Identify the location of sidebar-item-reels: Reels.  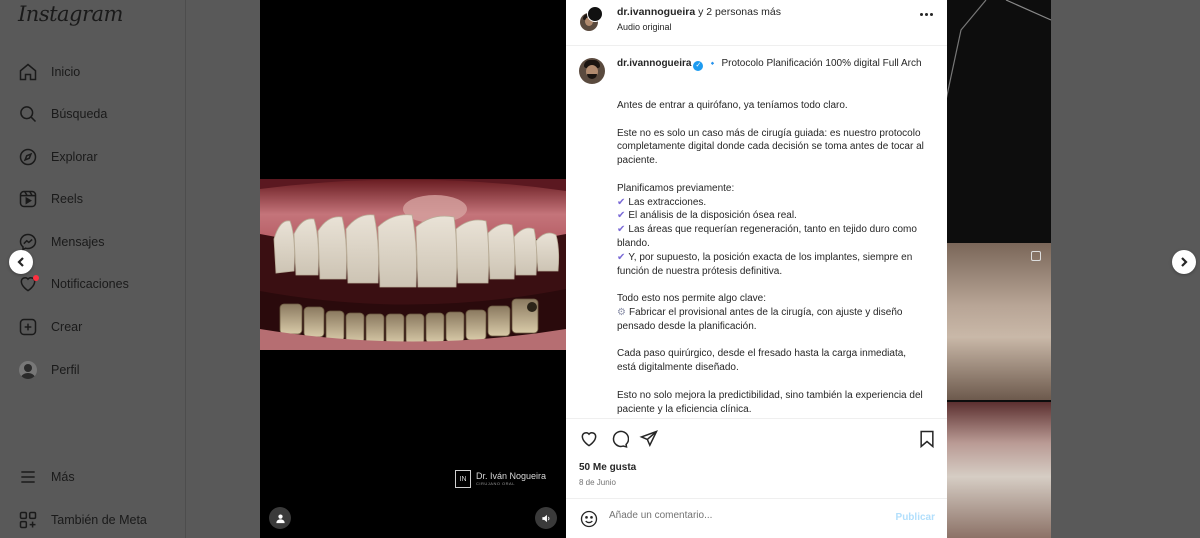
(98, 199).